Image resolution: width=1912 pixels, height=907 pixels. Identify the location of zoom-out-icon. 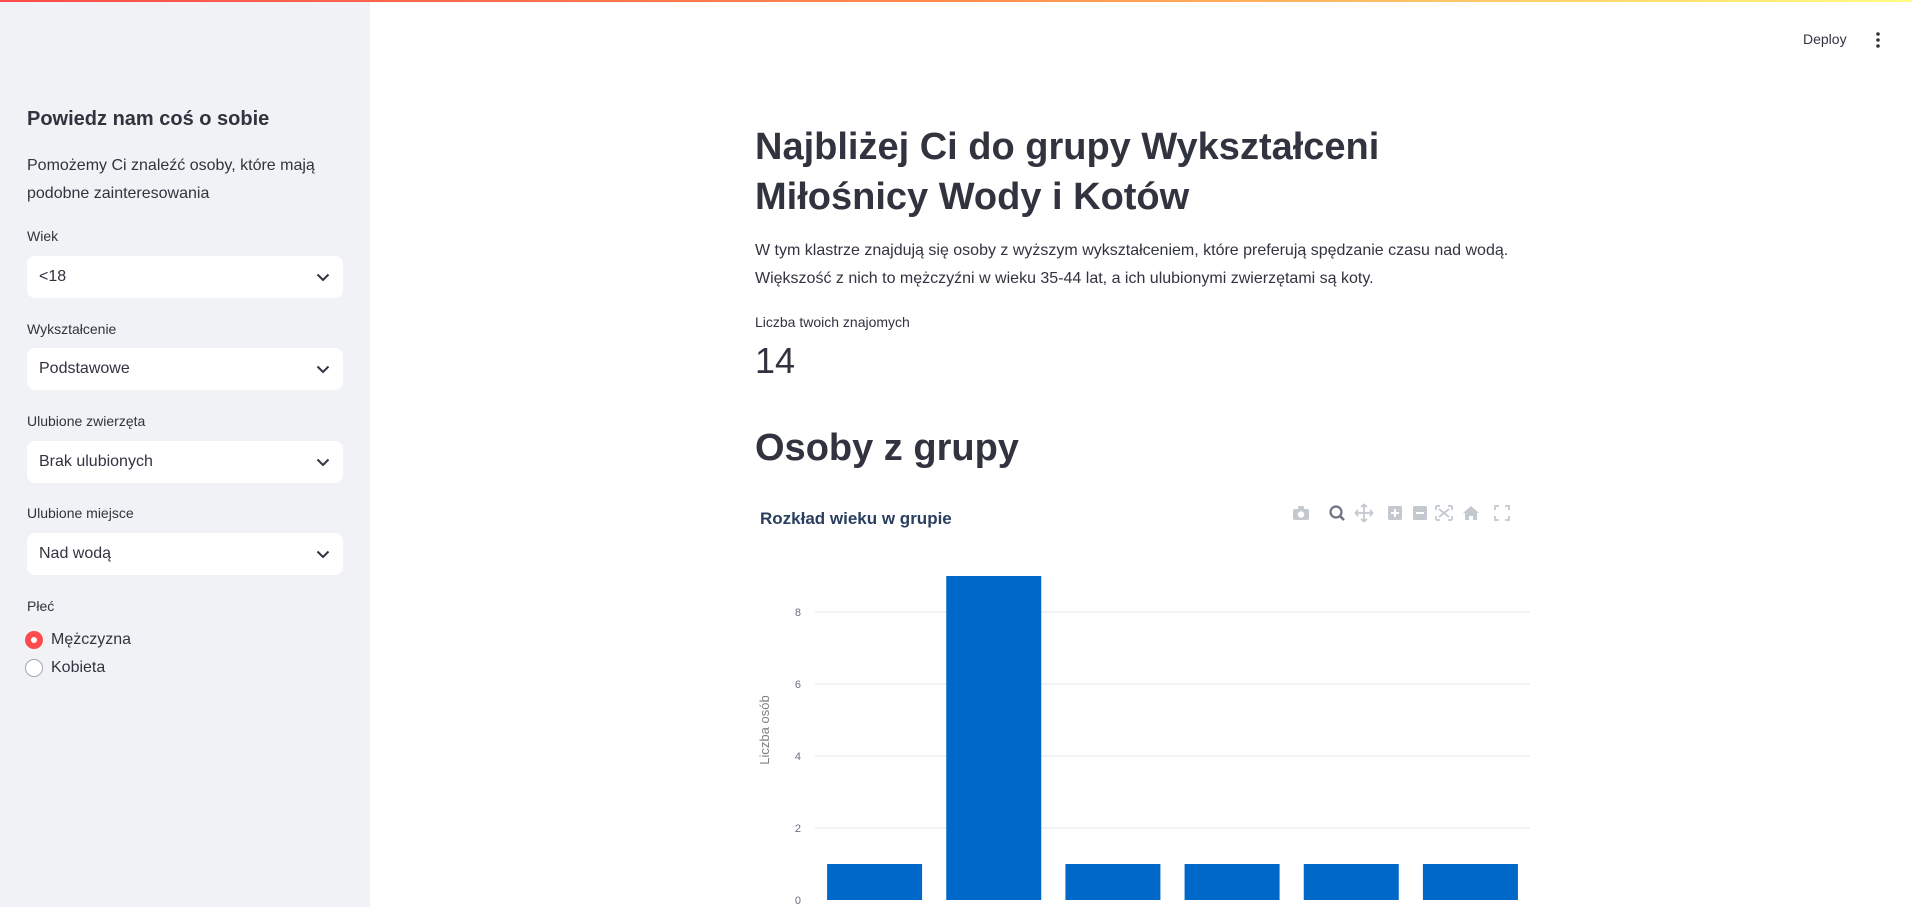
(1420, 513).